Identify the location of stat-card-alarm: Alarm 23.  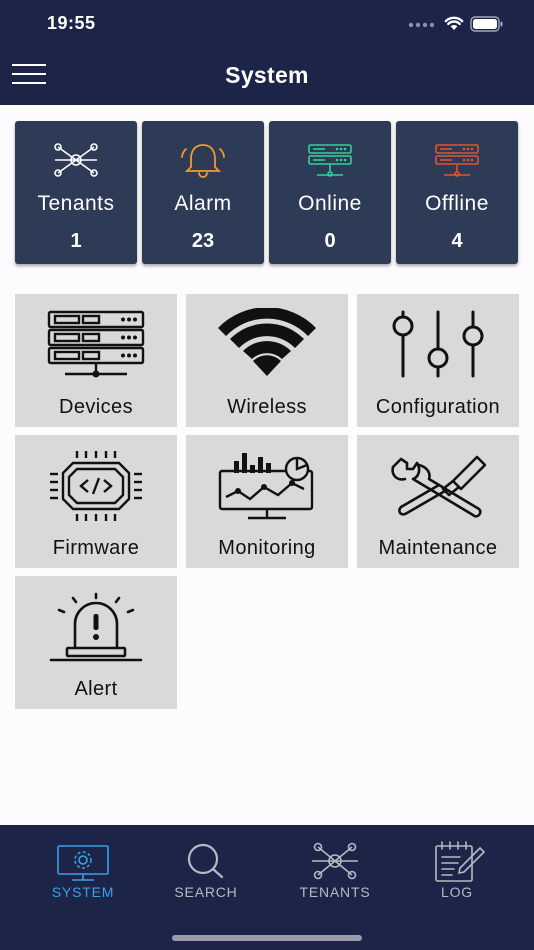
(203, 192).